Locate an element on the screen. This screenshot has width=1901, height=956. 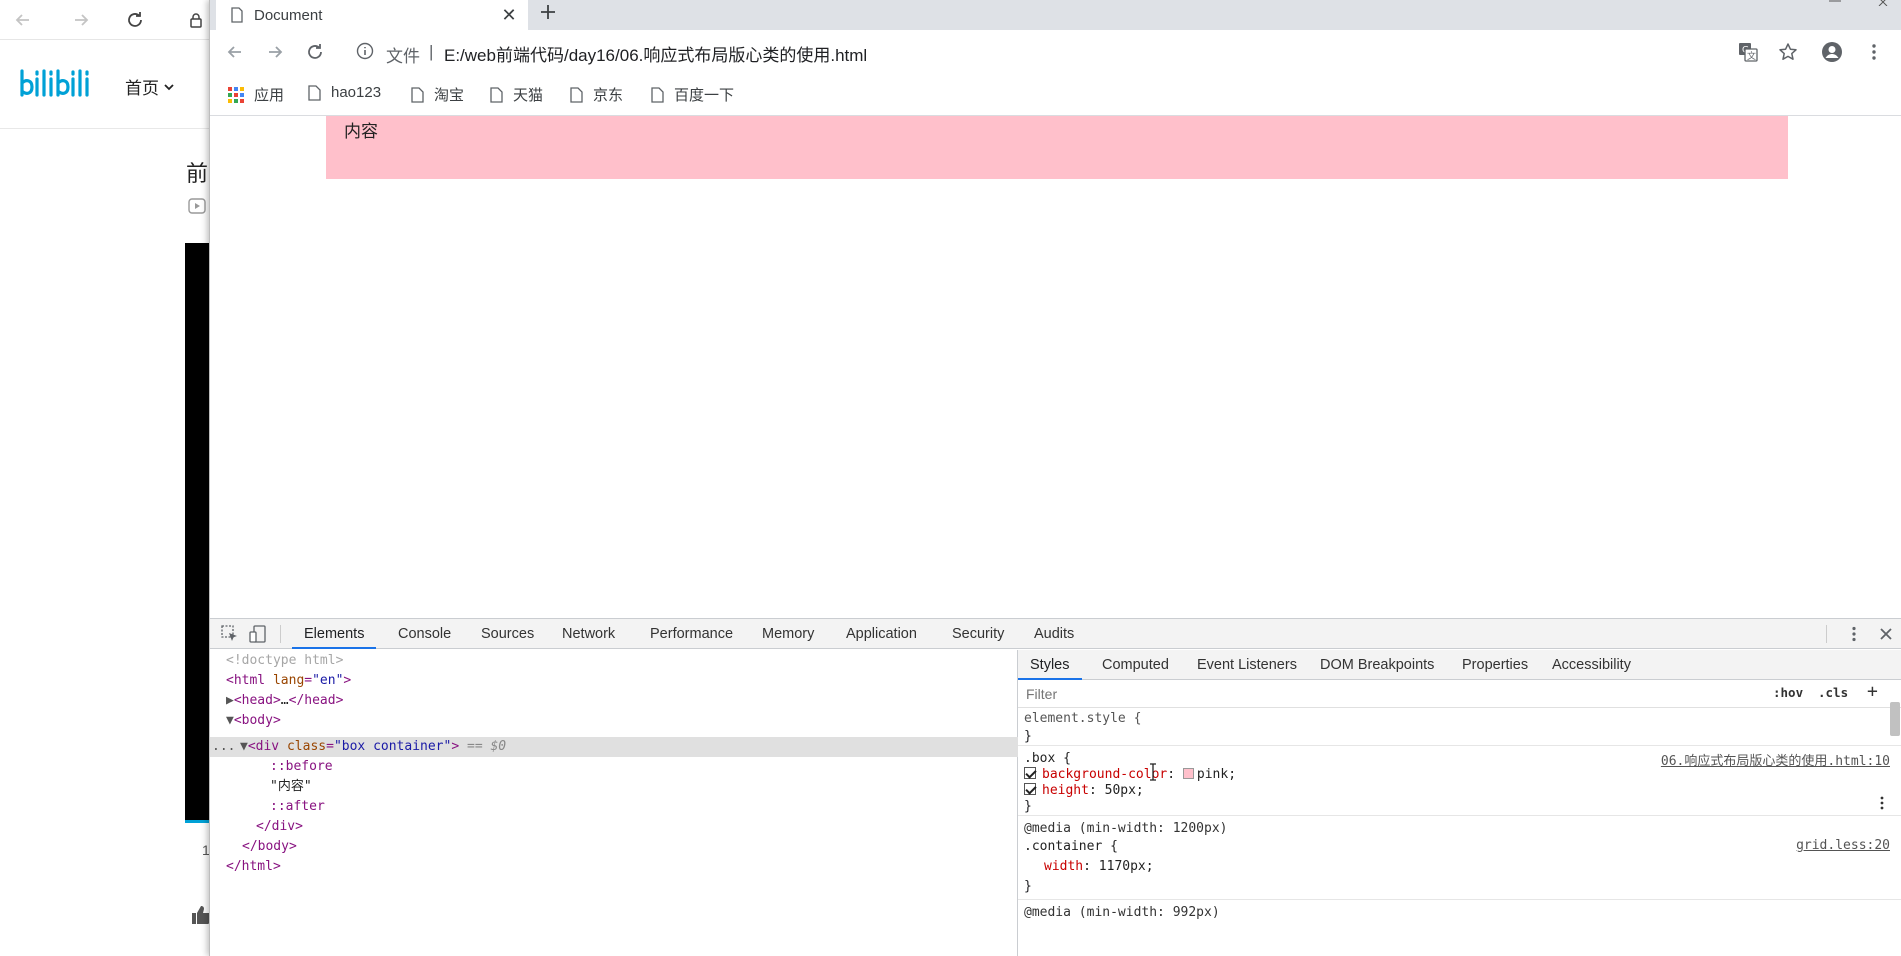
device-toolbar-icon is located at coordinates (258, 634).